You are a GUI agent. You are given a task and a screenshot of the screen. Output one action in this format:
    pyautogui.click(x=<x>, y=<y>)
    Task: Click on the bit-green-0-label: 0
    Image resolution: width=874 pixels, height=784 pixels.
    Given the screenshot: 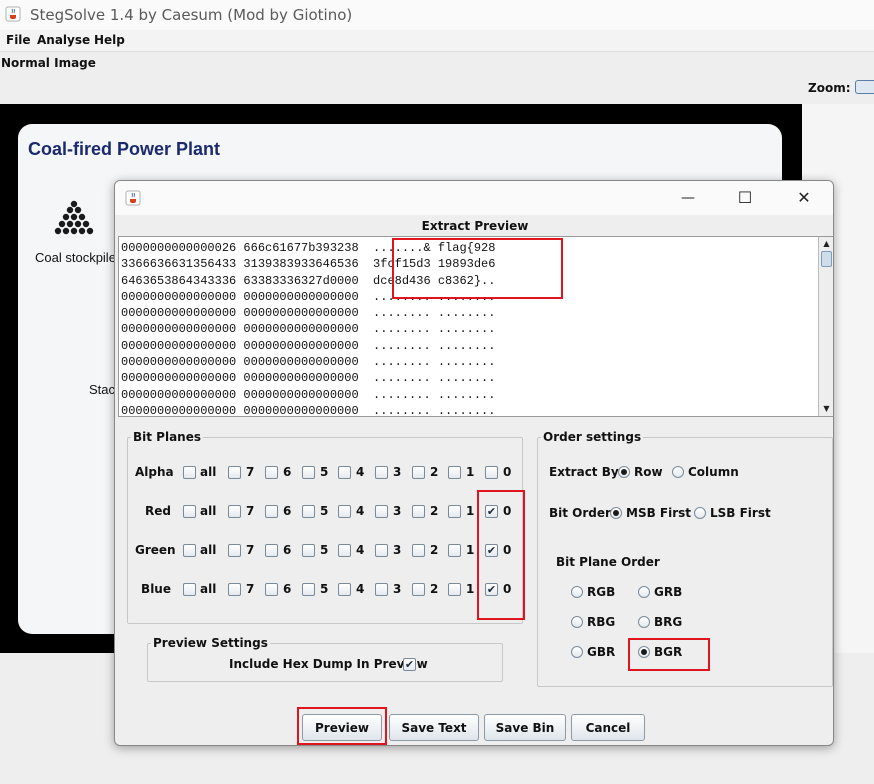 What is the action you would take?
    pyautogui.click(x=507, y=550)
    